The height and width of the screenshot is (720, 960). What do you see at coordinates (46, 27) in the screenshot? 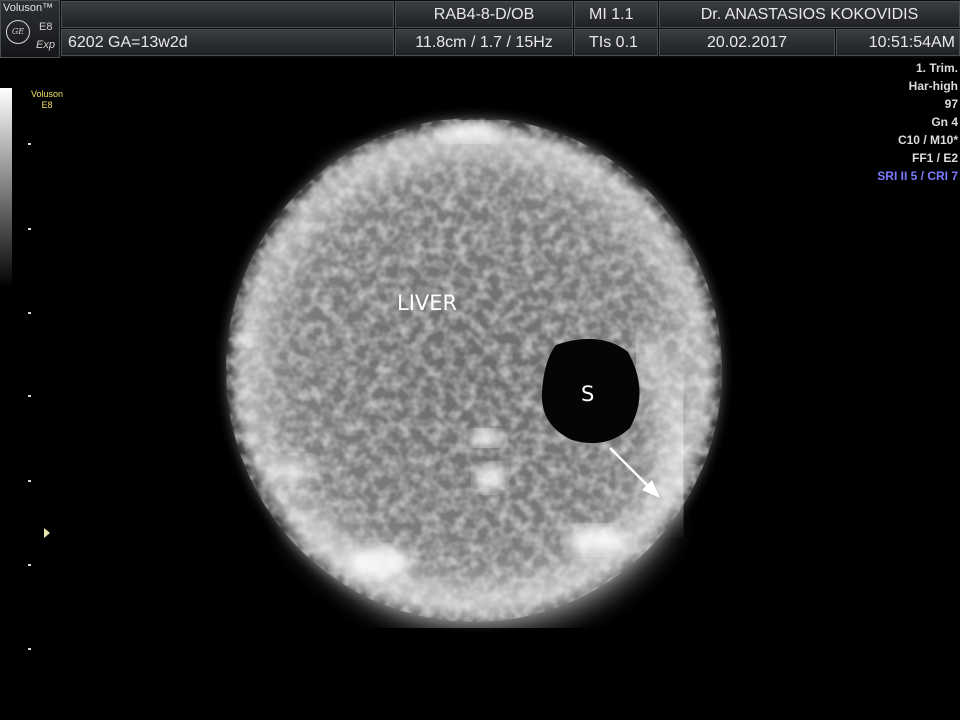
I see `brand-model: E8` at bounding box center [46, 27].